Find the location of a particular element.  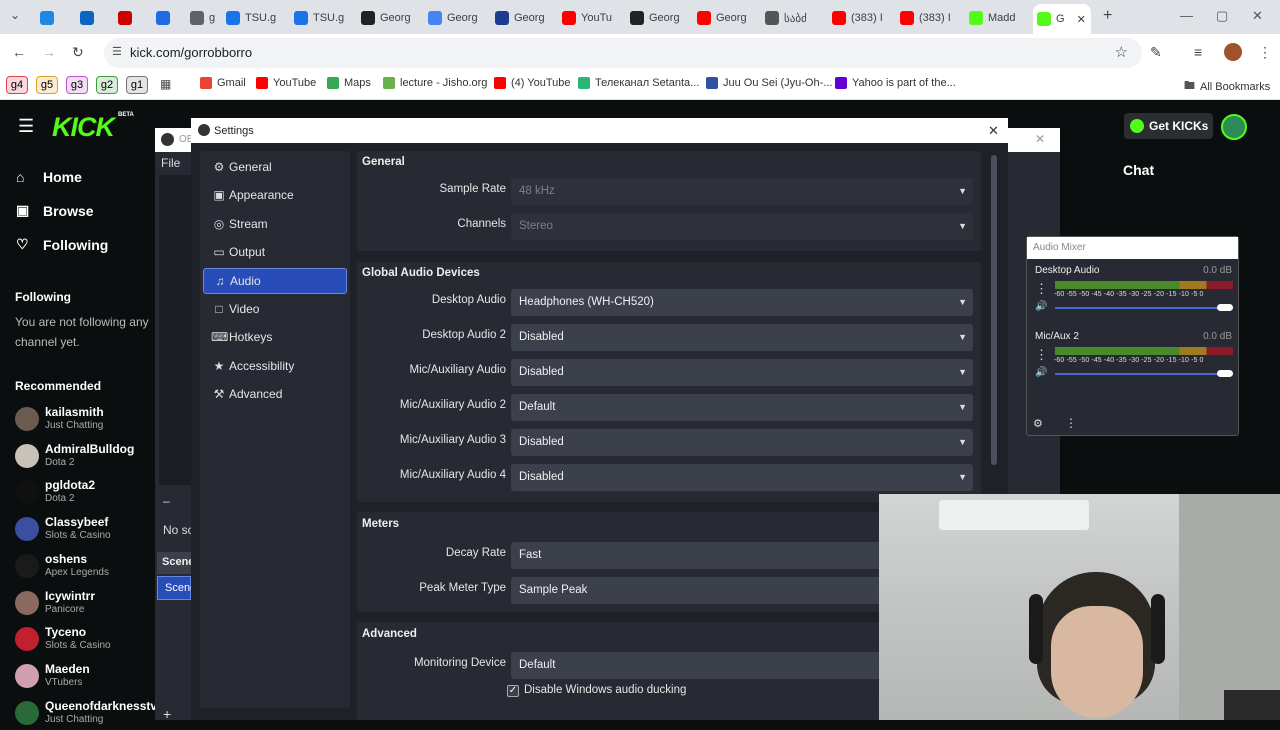

close-window-icon: ✕ is located at coordinates (1257, 16).